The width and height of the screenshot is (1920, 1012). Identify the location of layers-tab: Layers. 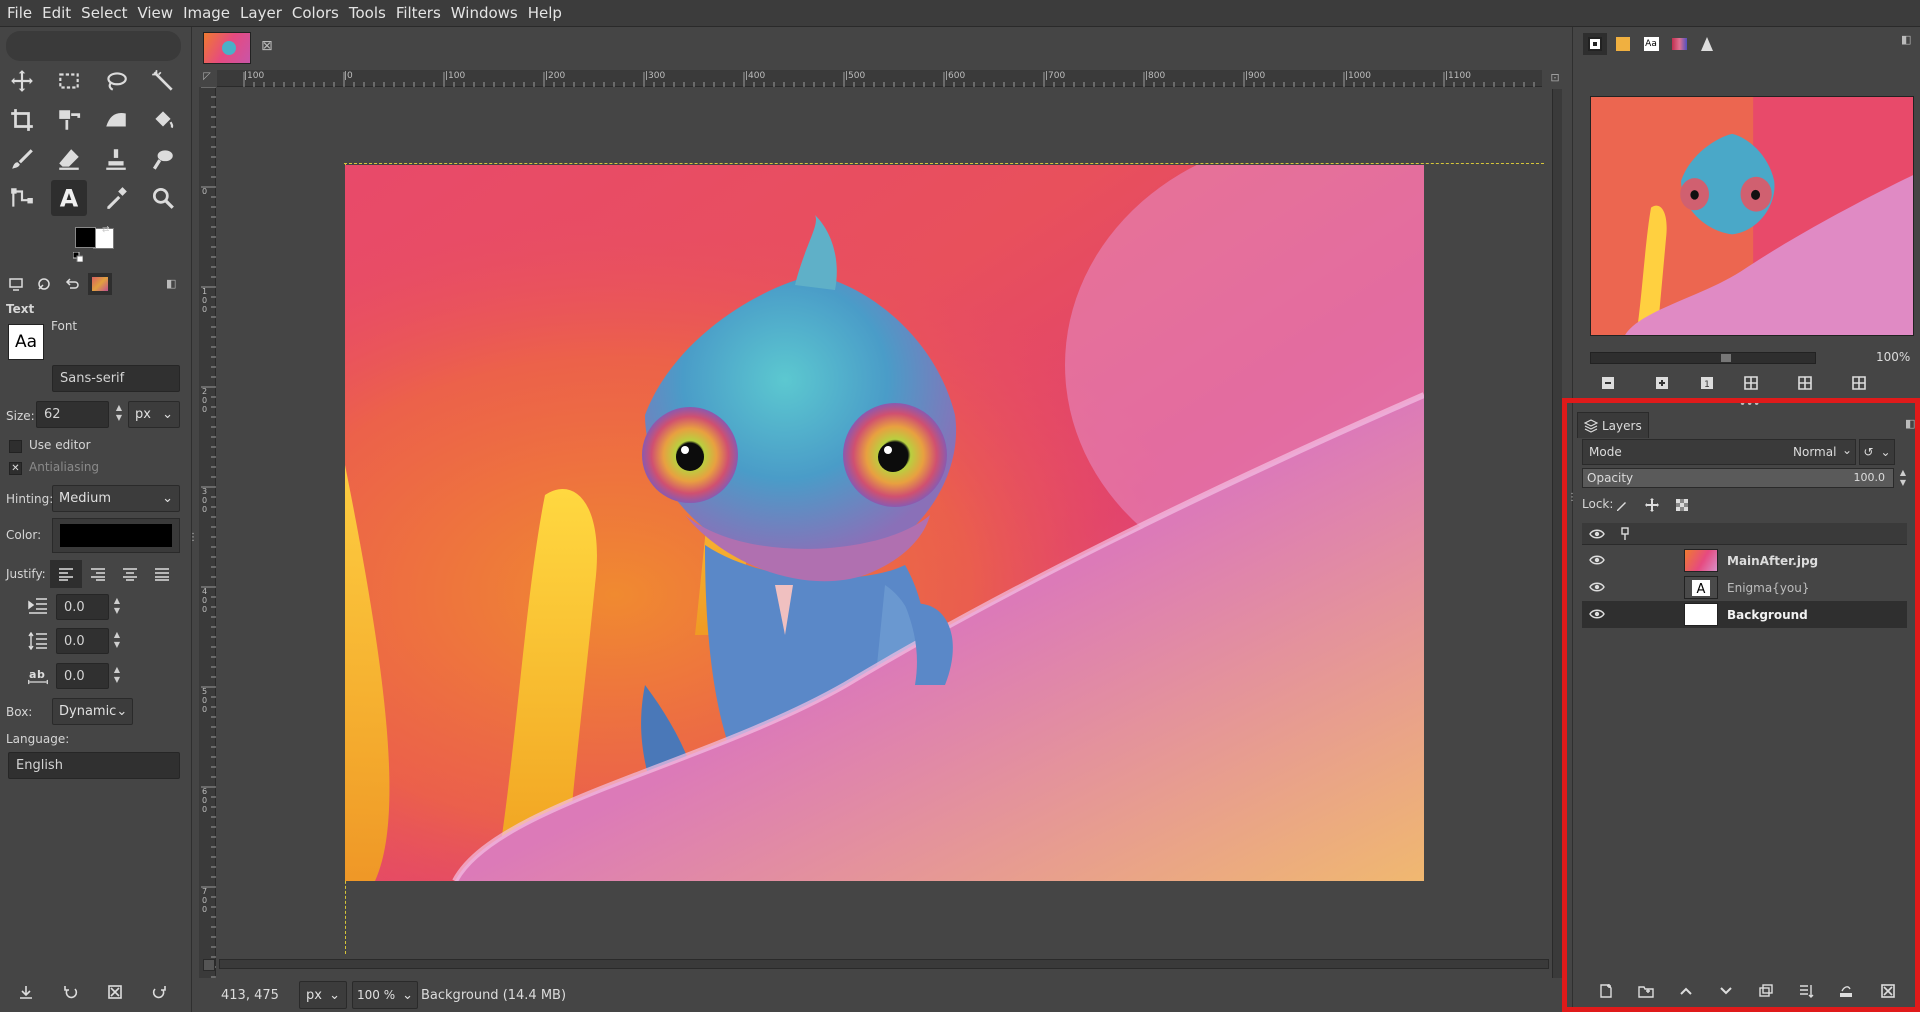
(1613, 425).